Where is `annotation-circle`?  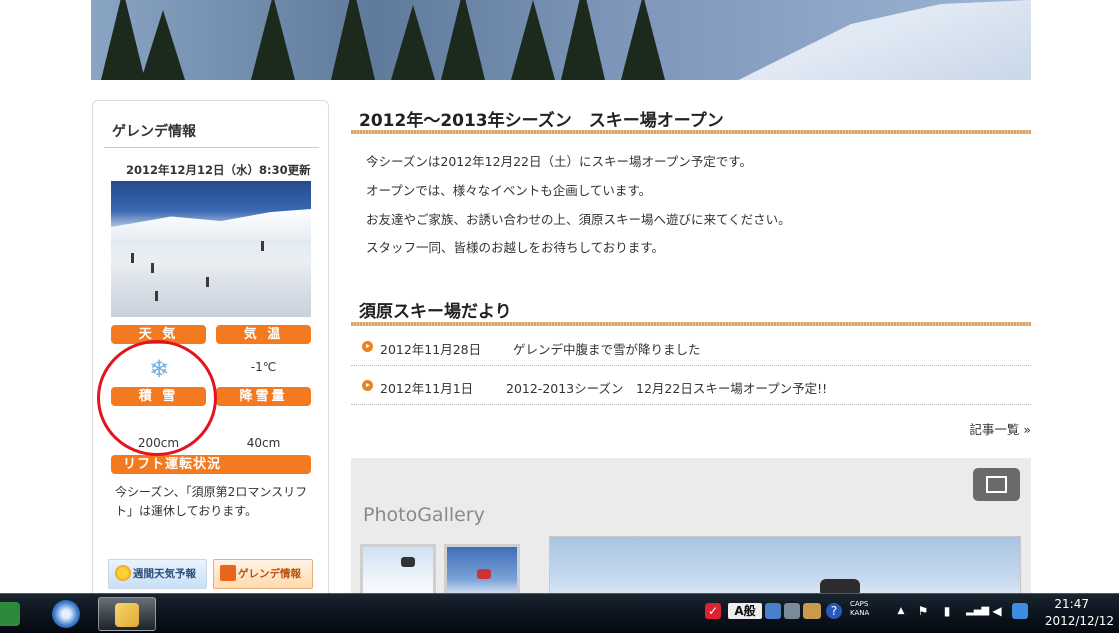
annotation-circle is located at coordinates (157, 398).